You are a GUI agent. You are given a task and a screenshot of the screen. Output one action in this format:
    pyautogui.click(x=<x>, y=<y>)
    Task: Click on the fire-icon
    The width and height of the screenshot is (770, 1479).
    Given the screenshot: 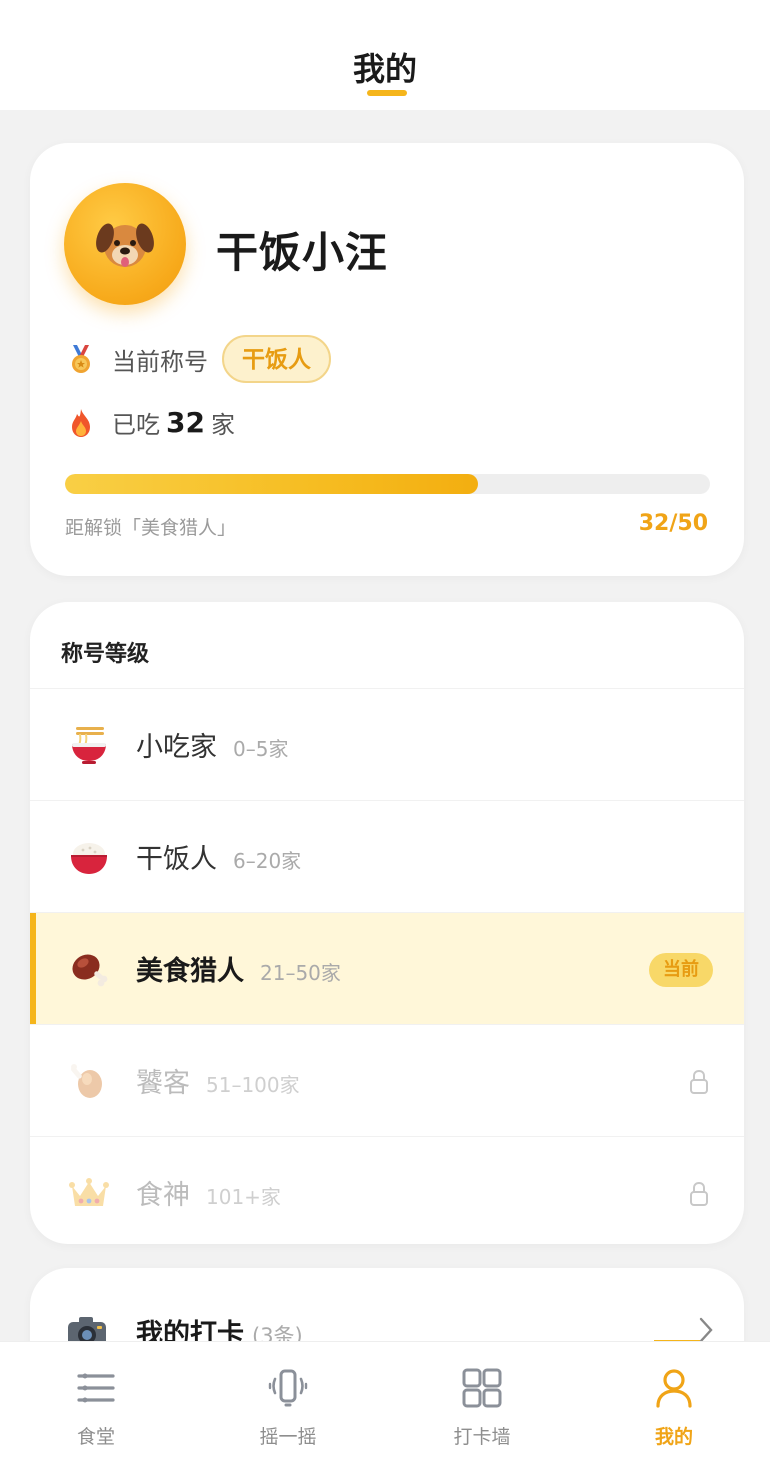 What is the action you would take?
    pyautogui.click(x=81, y=422)
    